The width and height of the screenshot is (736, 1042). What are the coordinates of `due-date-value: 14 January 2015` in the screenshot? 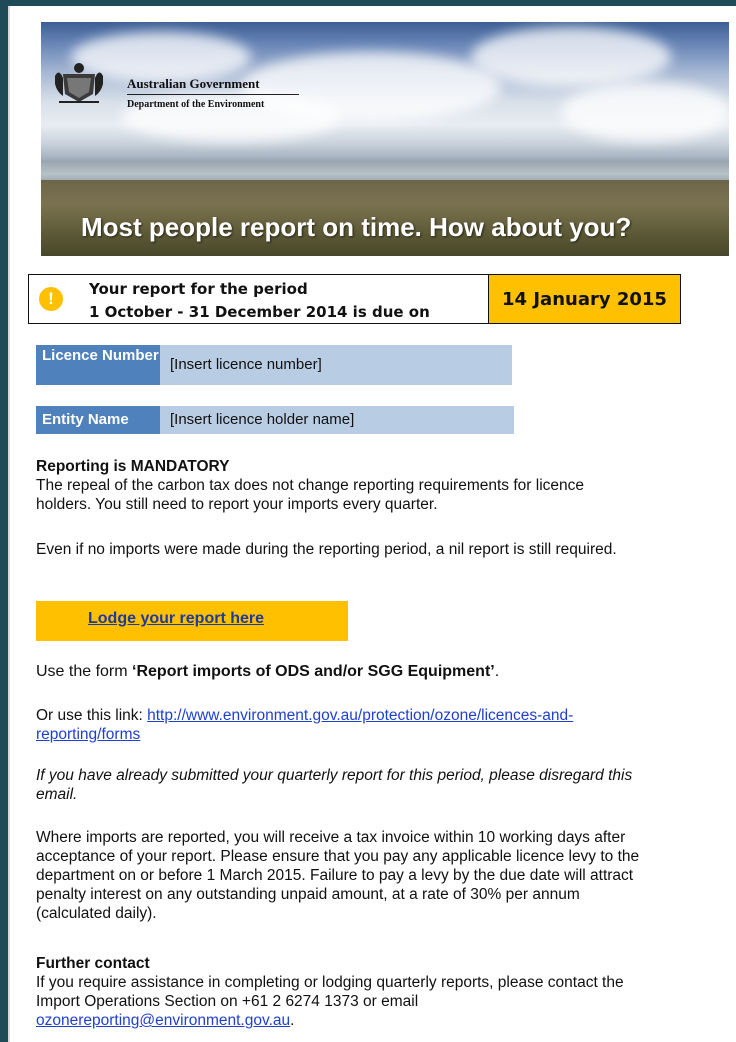 It's located at (584, 299).